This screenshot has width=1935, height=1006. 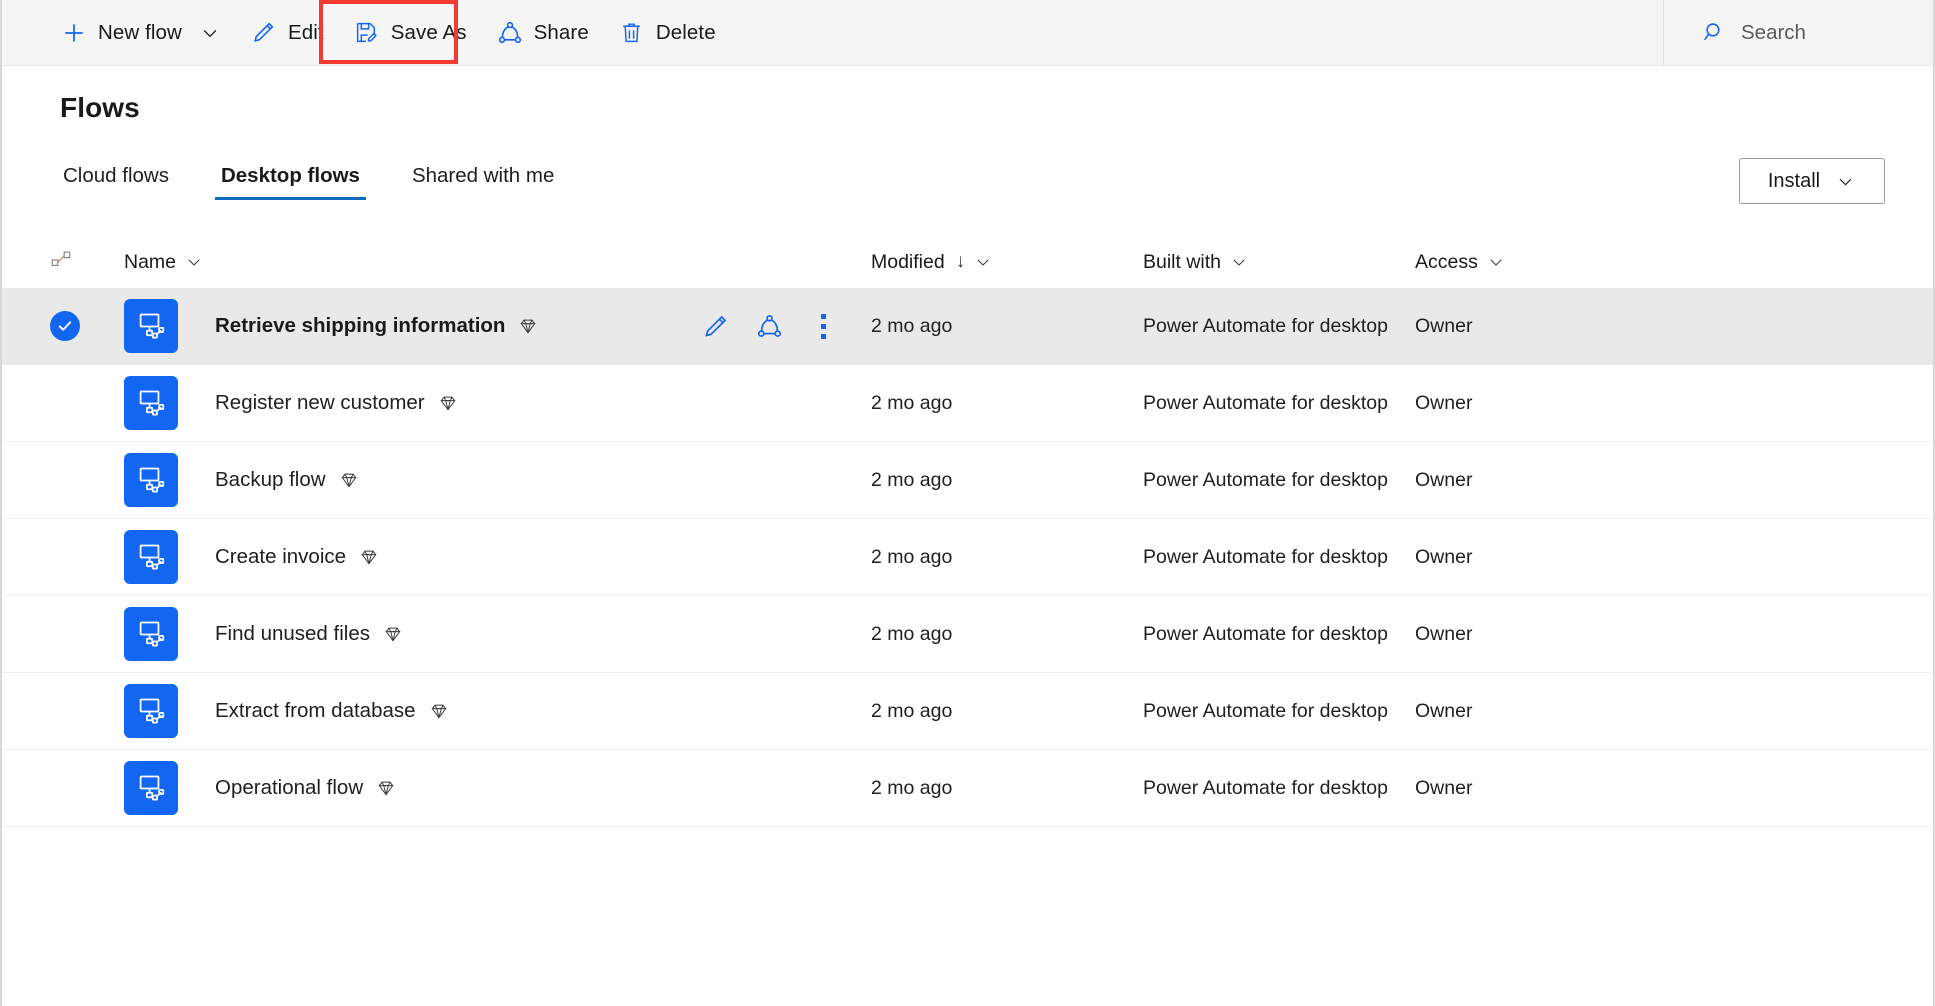 What do you see at coordinates (264, 33) in the screenshot?
I see `pencil-icon` at bounding box center [264, 33].